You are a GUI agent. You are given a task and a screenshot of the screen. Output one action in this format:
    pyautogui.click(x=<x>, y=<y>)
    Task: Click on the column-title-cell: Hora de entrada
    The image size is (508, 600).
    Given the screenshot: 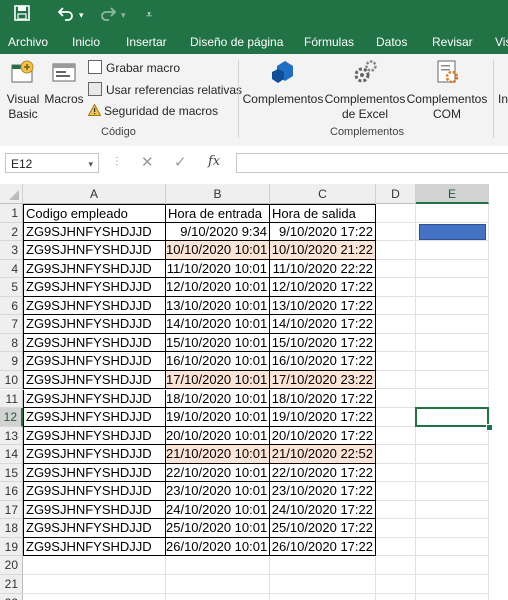 What is the action you would take?
    pyautogui.click(x=218, y=213)
    